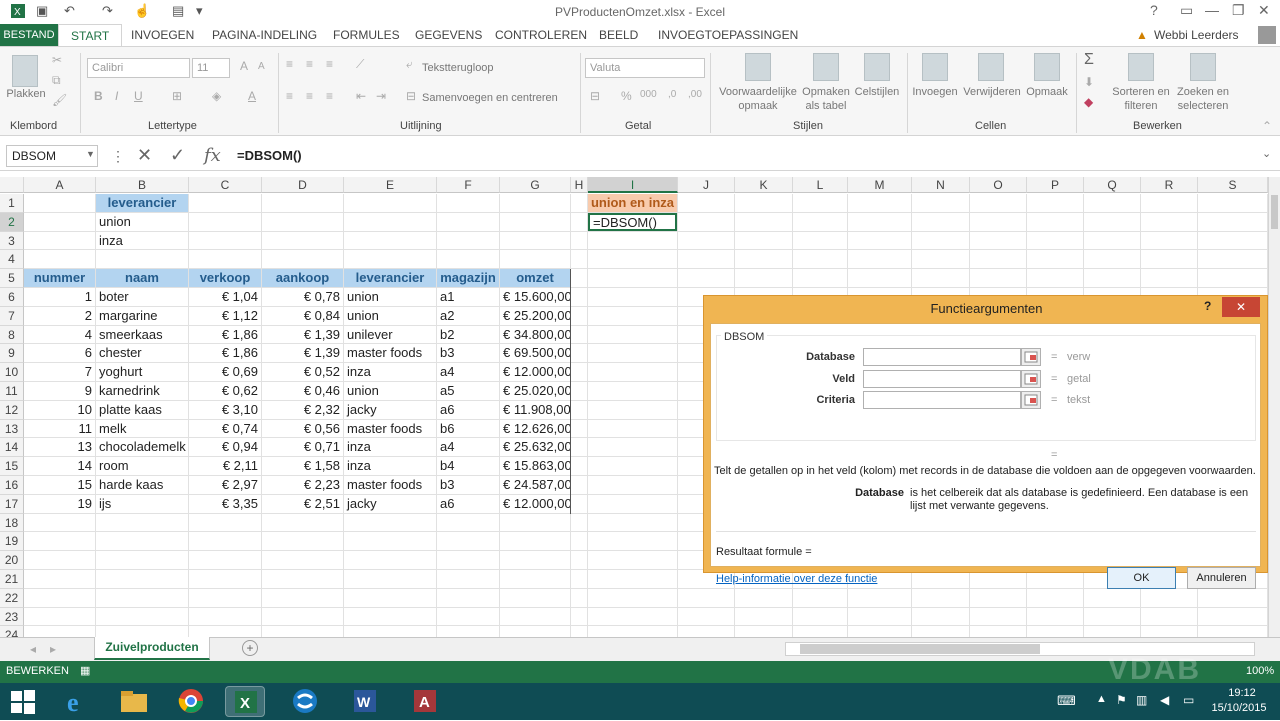 This screenshot has width=1280, height=721. What do you see at coordinates (12, 391) in the screenshot?
I see `row-header: 11` at bounding box center [12, 391].